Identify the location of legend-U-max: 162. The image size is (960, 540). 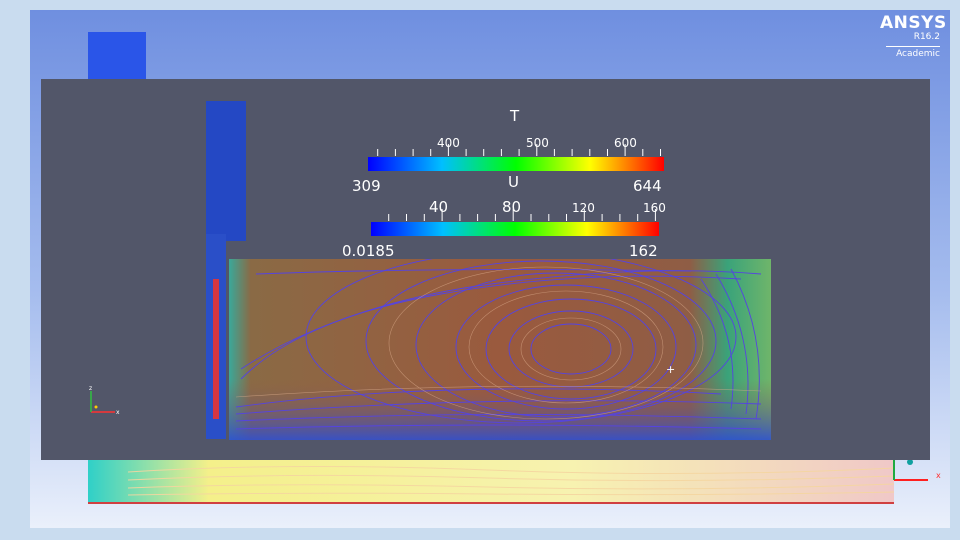
(643, 251).